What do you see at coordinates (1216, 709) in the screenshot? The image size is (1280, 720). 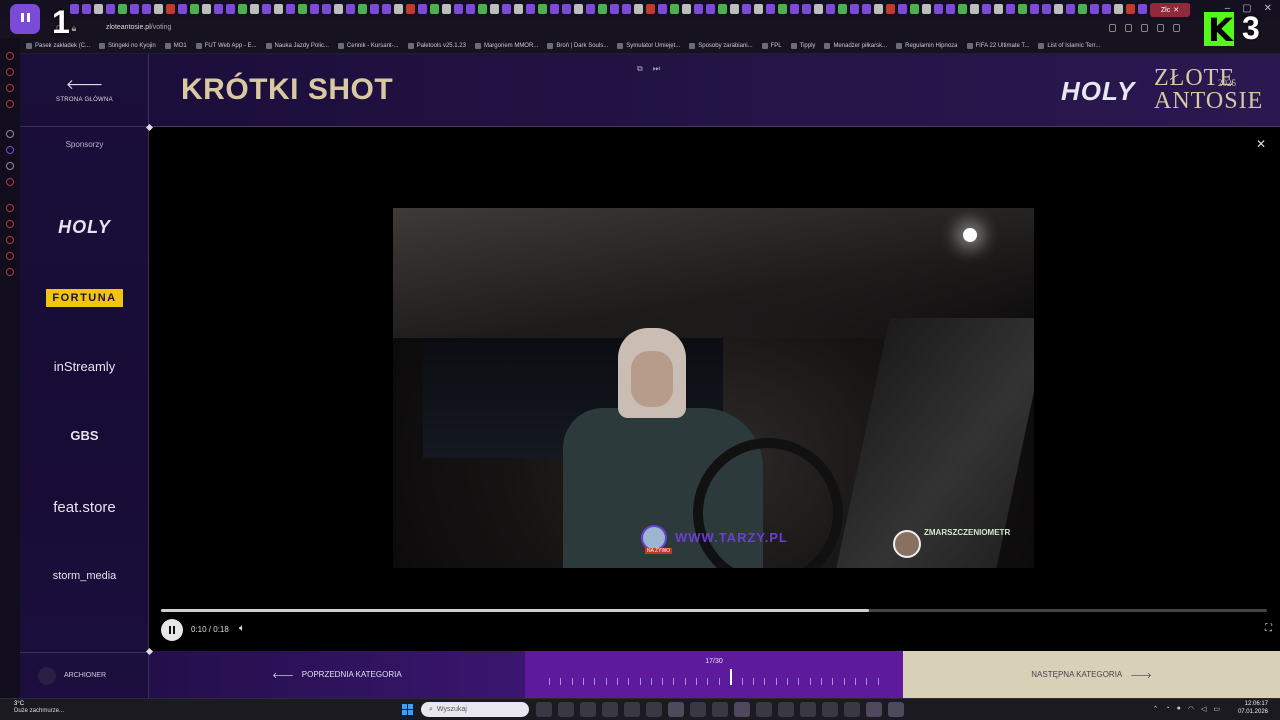 I see `battery-icon: ▭` at bounding box center [1216, 709].